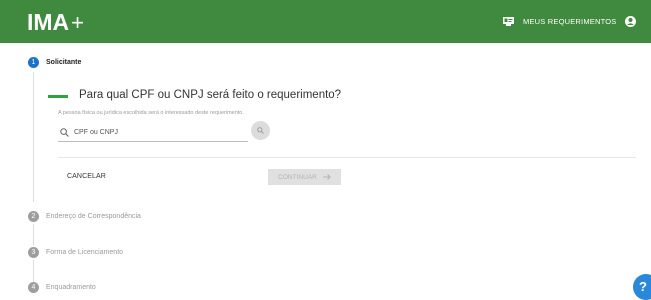 The image size is (651, 300). Describe the element at coordinates (33, 62) in the screenshot. I see `step-1-indicator: 1` at that location.